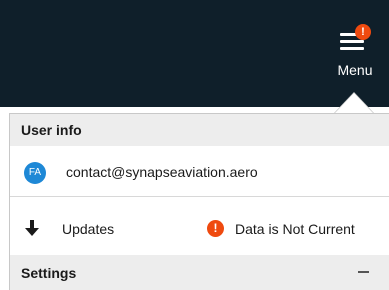  Describe the element at coordinates (215, 228) in the screenshot. I see `alert-icon: !` at that location.